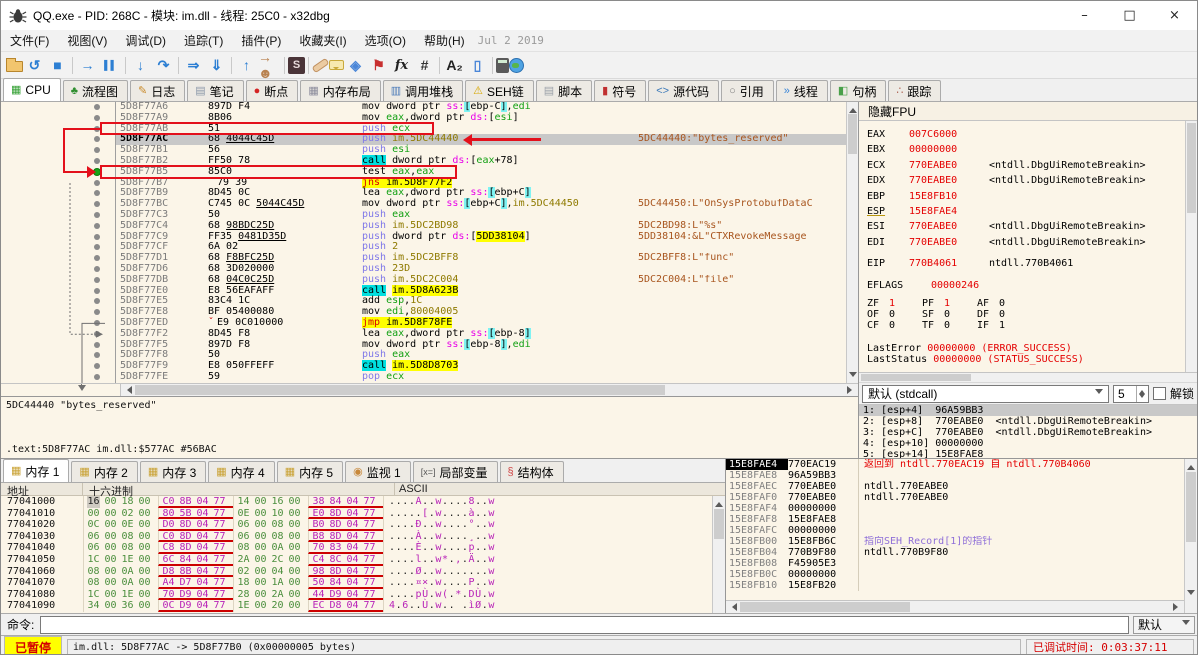  What do you see at coordinates (322, 40) in the screenshot?
I see `menu-item: 收藏夹(I)` at bounding box center [322, 40].